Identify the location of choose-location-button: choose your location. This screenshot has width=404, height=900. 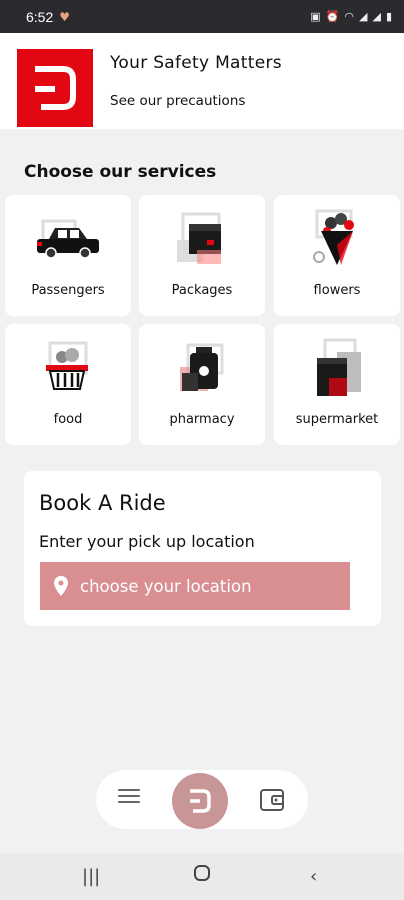
(195, 586).